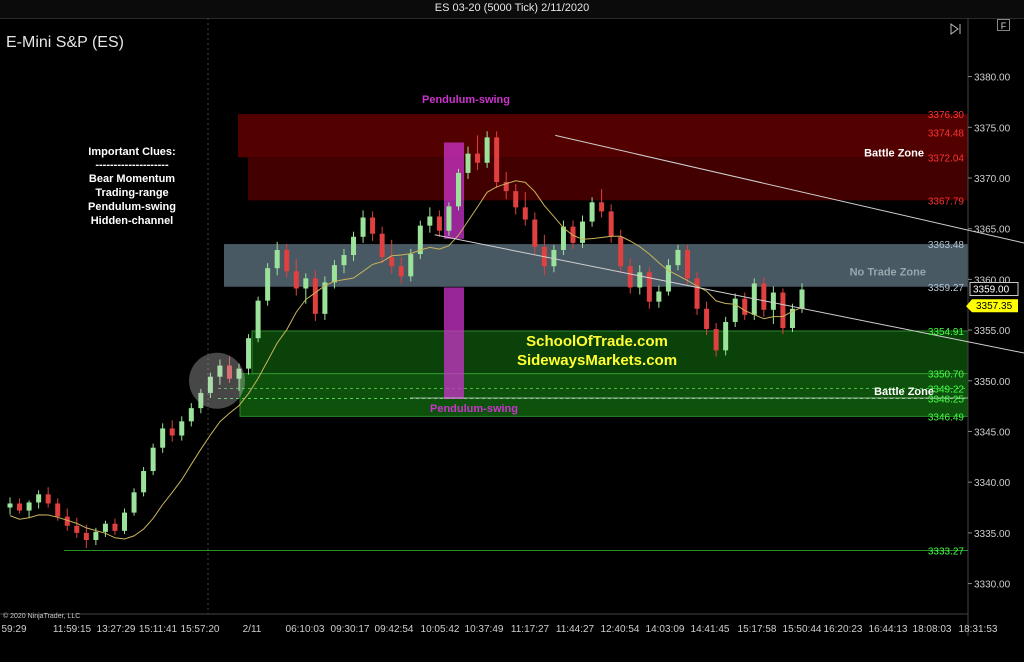 This screenshot has height=662, width=1024. What do you see at coordinates (608, 179) in the screenshot?
I see `zone-resistance-inner` at bounding box center [608, 179].